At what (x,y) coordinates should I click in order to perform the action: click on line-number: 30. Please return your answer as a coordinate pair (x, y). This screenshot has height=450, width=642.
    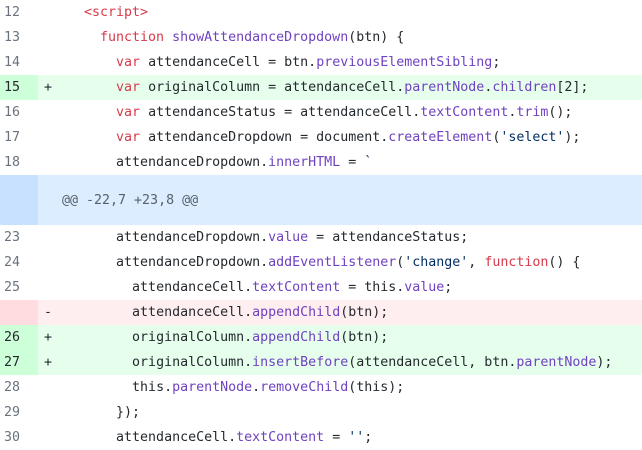
    Looking at the image, I should click on (19, 437).